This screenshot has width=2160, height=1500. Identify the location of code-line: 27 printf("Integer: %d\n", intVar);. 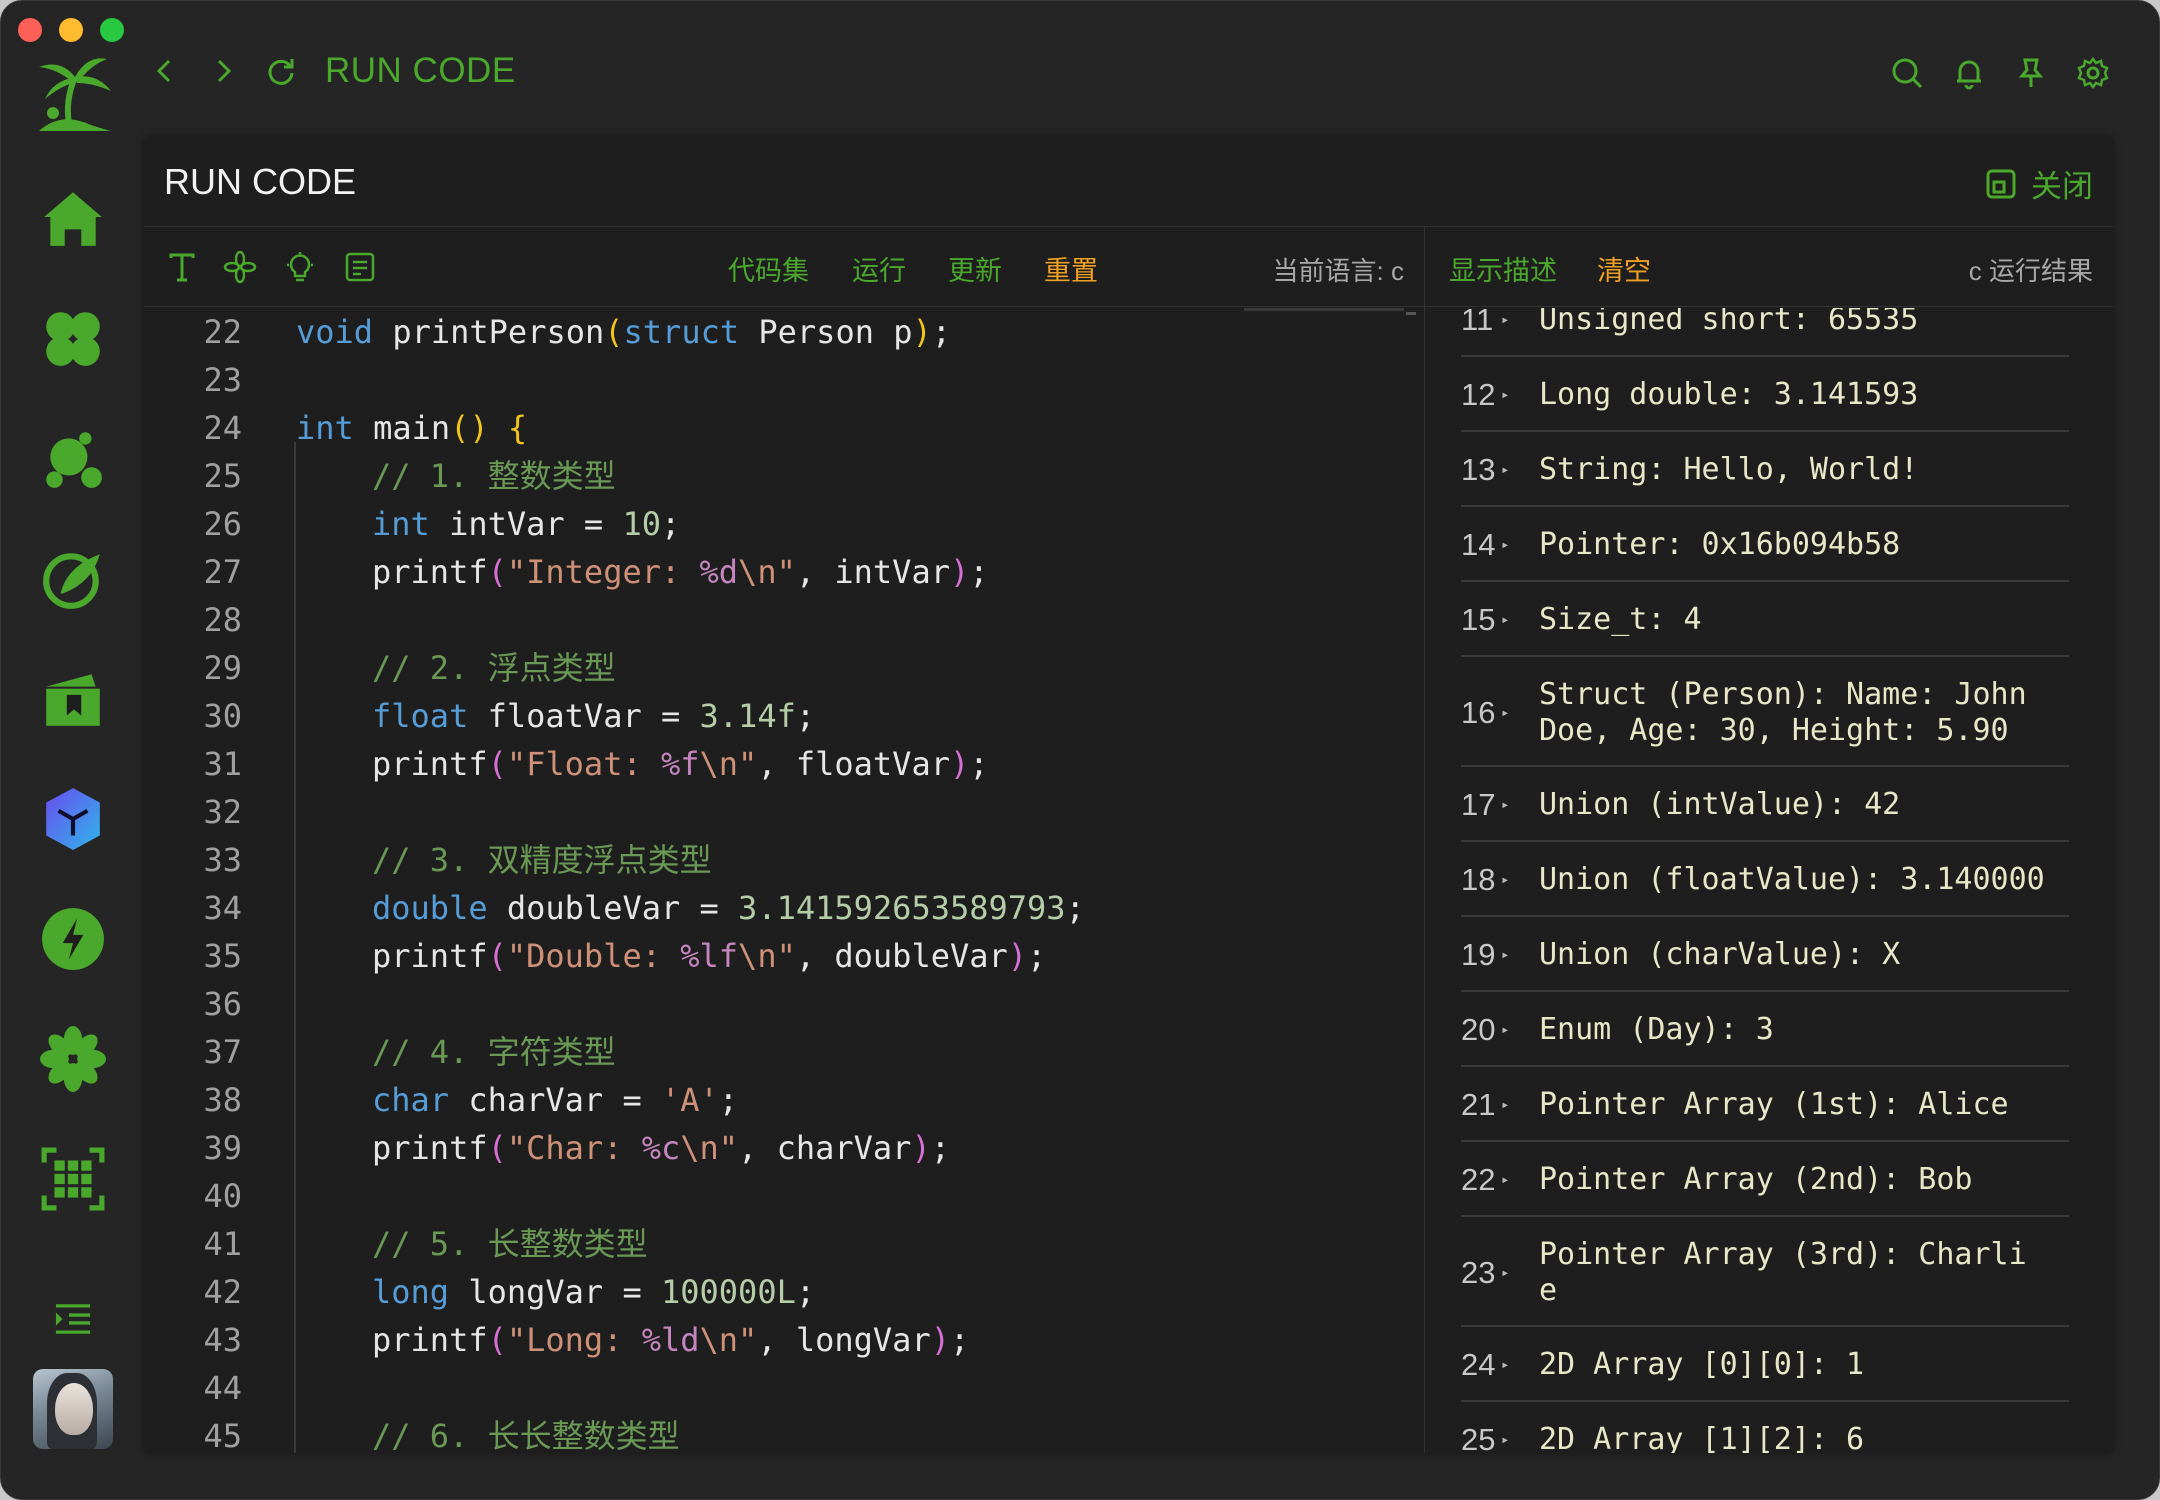
(784, 572).